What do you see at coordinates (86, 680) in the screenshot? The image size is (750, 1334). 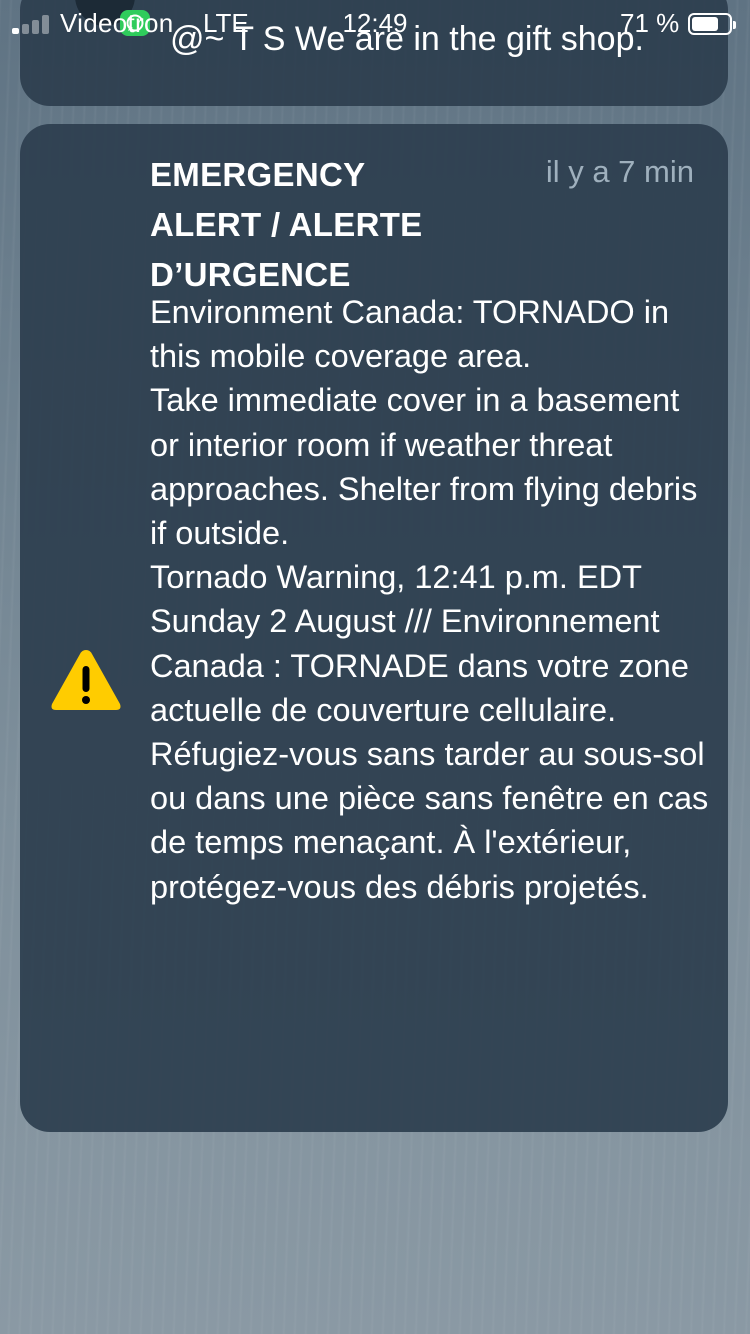 I see `warning-triangle-icon` at bounding box center [86, 680].